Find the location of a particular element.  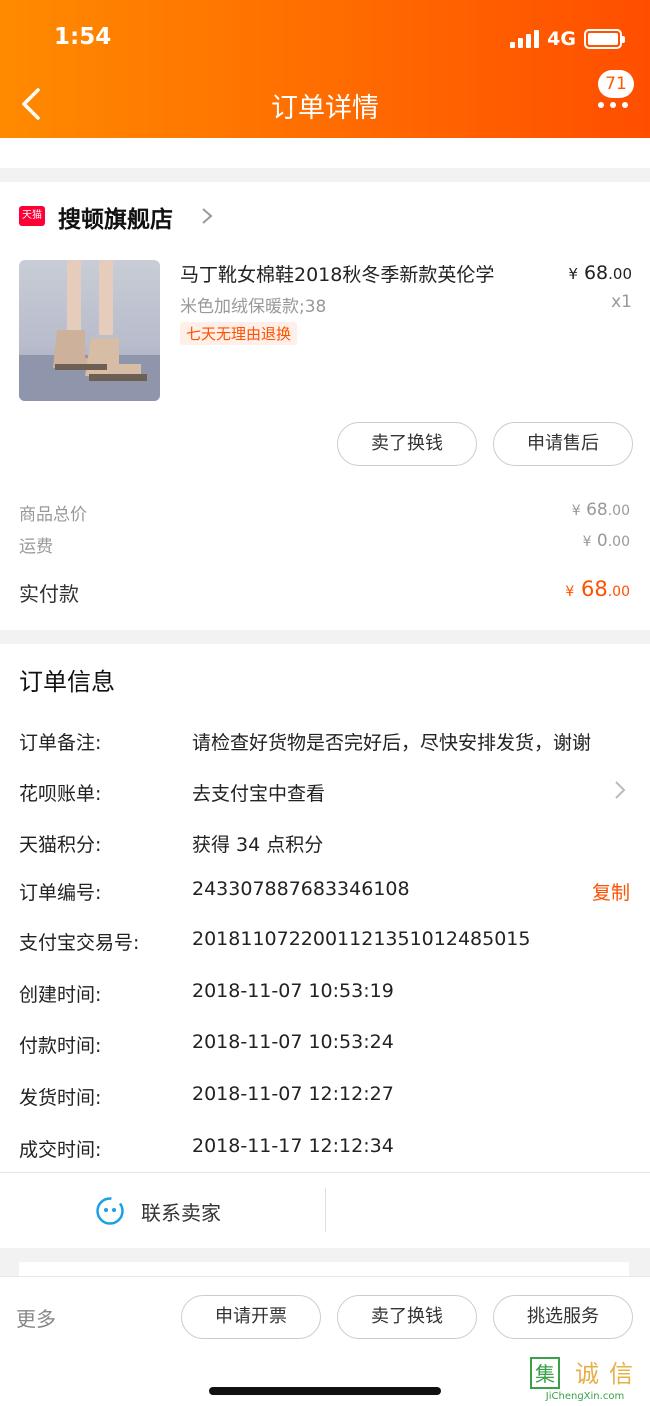

chat-icon is located at coordinates (110, 1211).